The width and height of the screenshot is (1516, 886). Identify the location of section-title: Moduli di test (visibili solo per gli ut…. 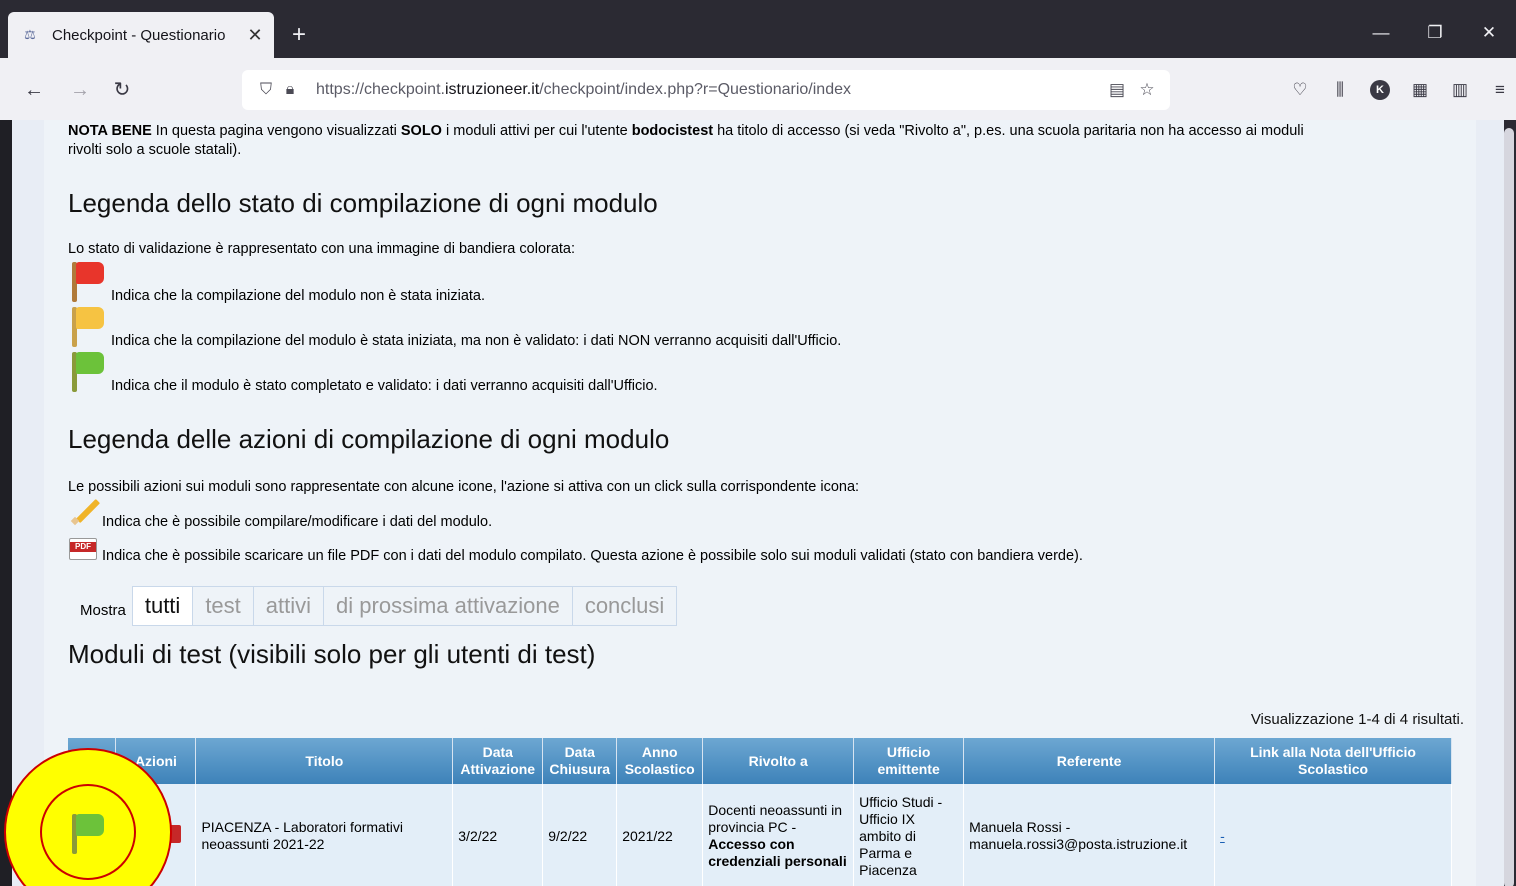
(332, 654).